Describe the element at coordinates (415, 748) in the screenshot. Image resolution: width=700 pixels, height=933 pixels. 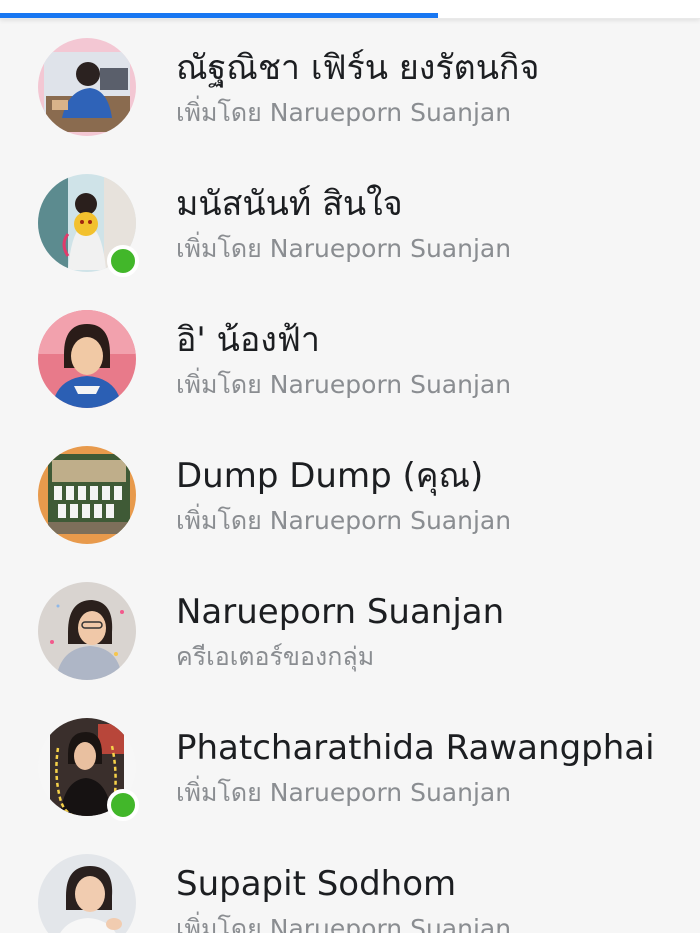
I see `member-name: Phatcharathida Rawangphai` at that location.